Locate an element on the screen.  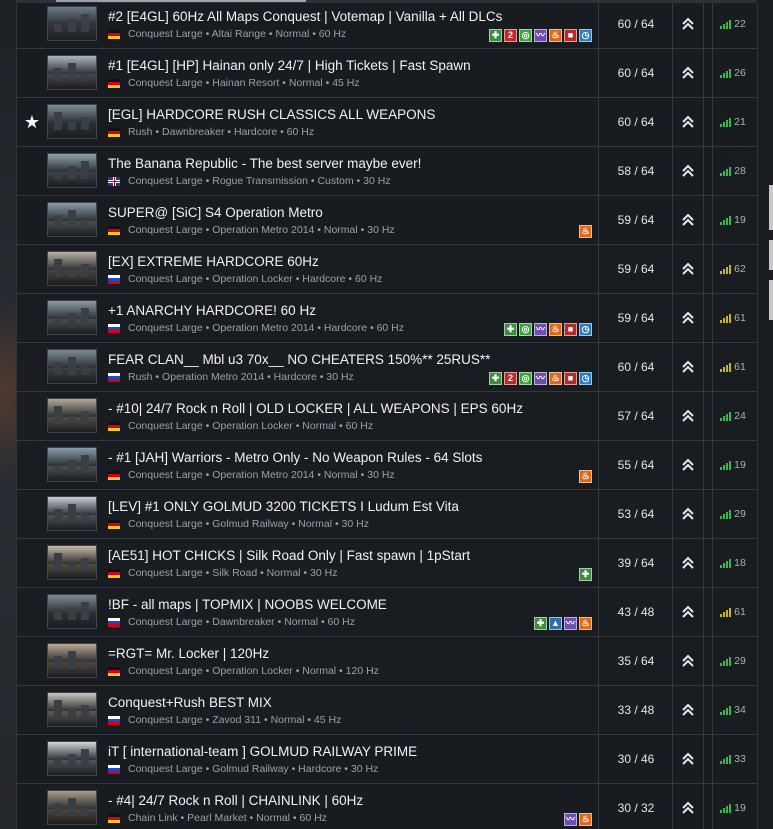
player-count: 59 / 64 is located at coordinates (636, 220).